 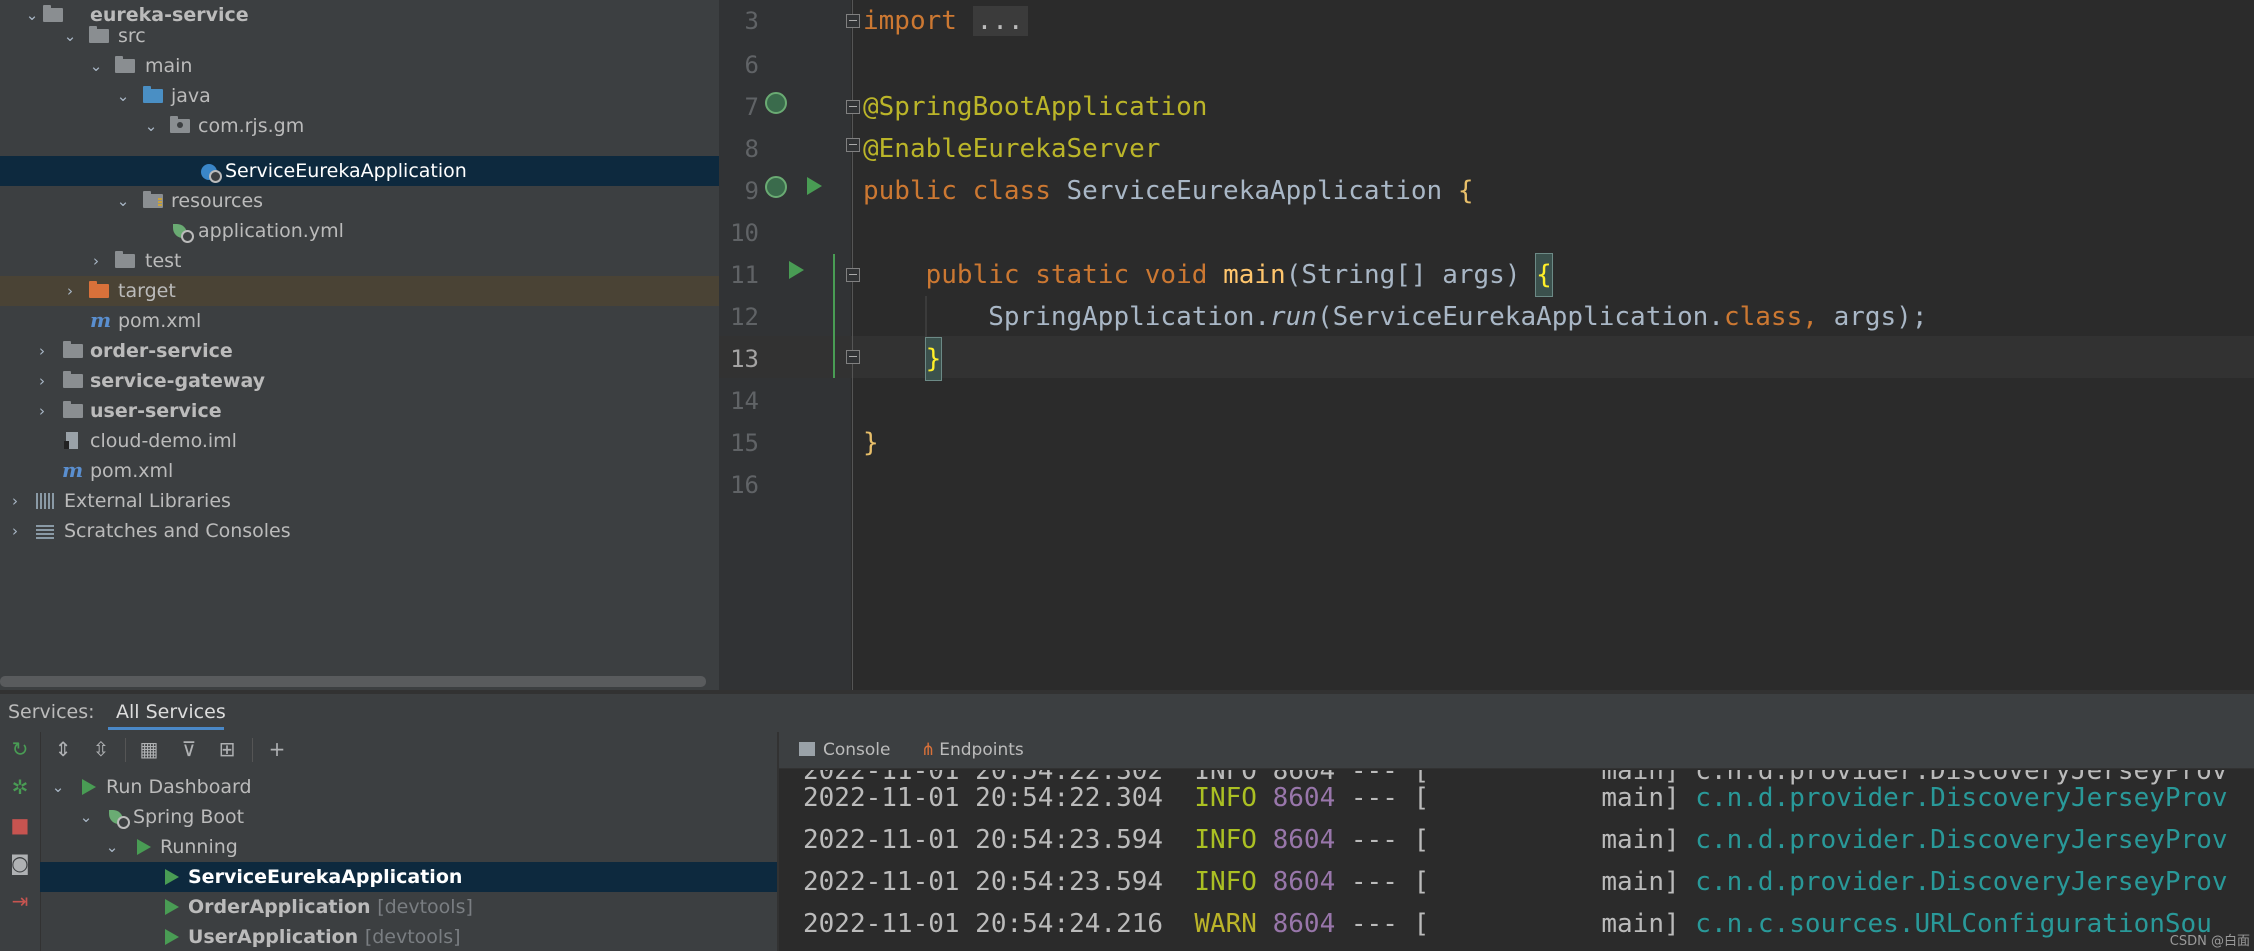 What do you see at coordinates (359, 231) in the screenshot?
I see `tree-item-application-yml: application.yml` at bounding box center [359, 231].